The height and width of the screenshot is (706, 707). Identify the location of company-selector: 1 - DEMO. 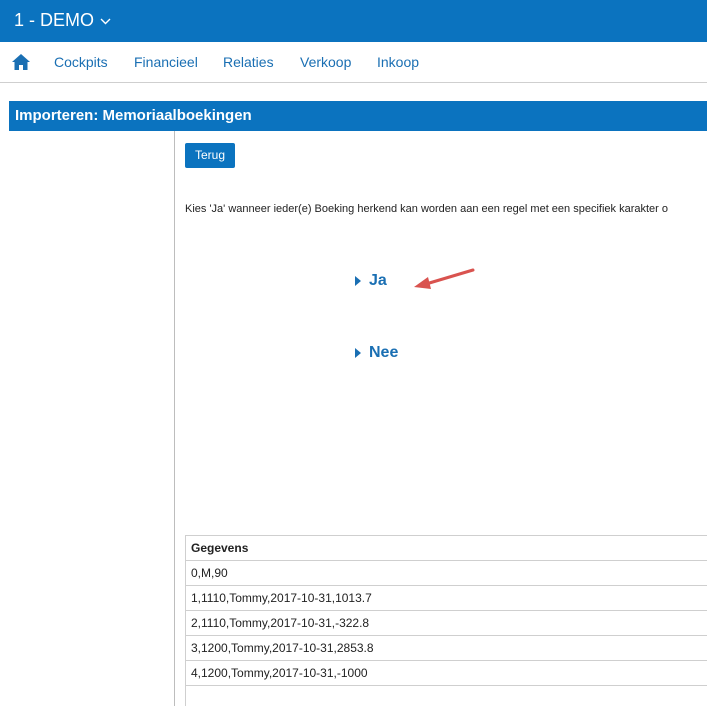
(62, 20).